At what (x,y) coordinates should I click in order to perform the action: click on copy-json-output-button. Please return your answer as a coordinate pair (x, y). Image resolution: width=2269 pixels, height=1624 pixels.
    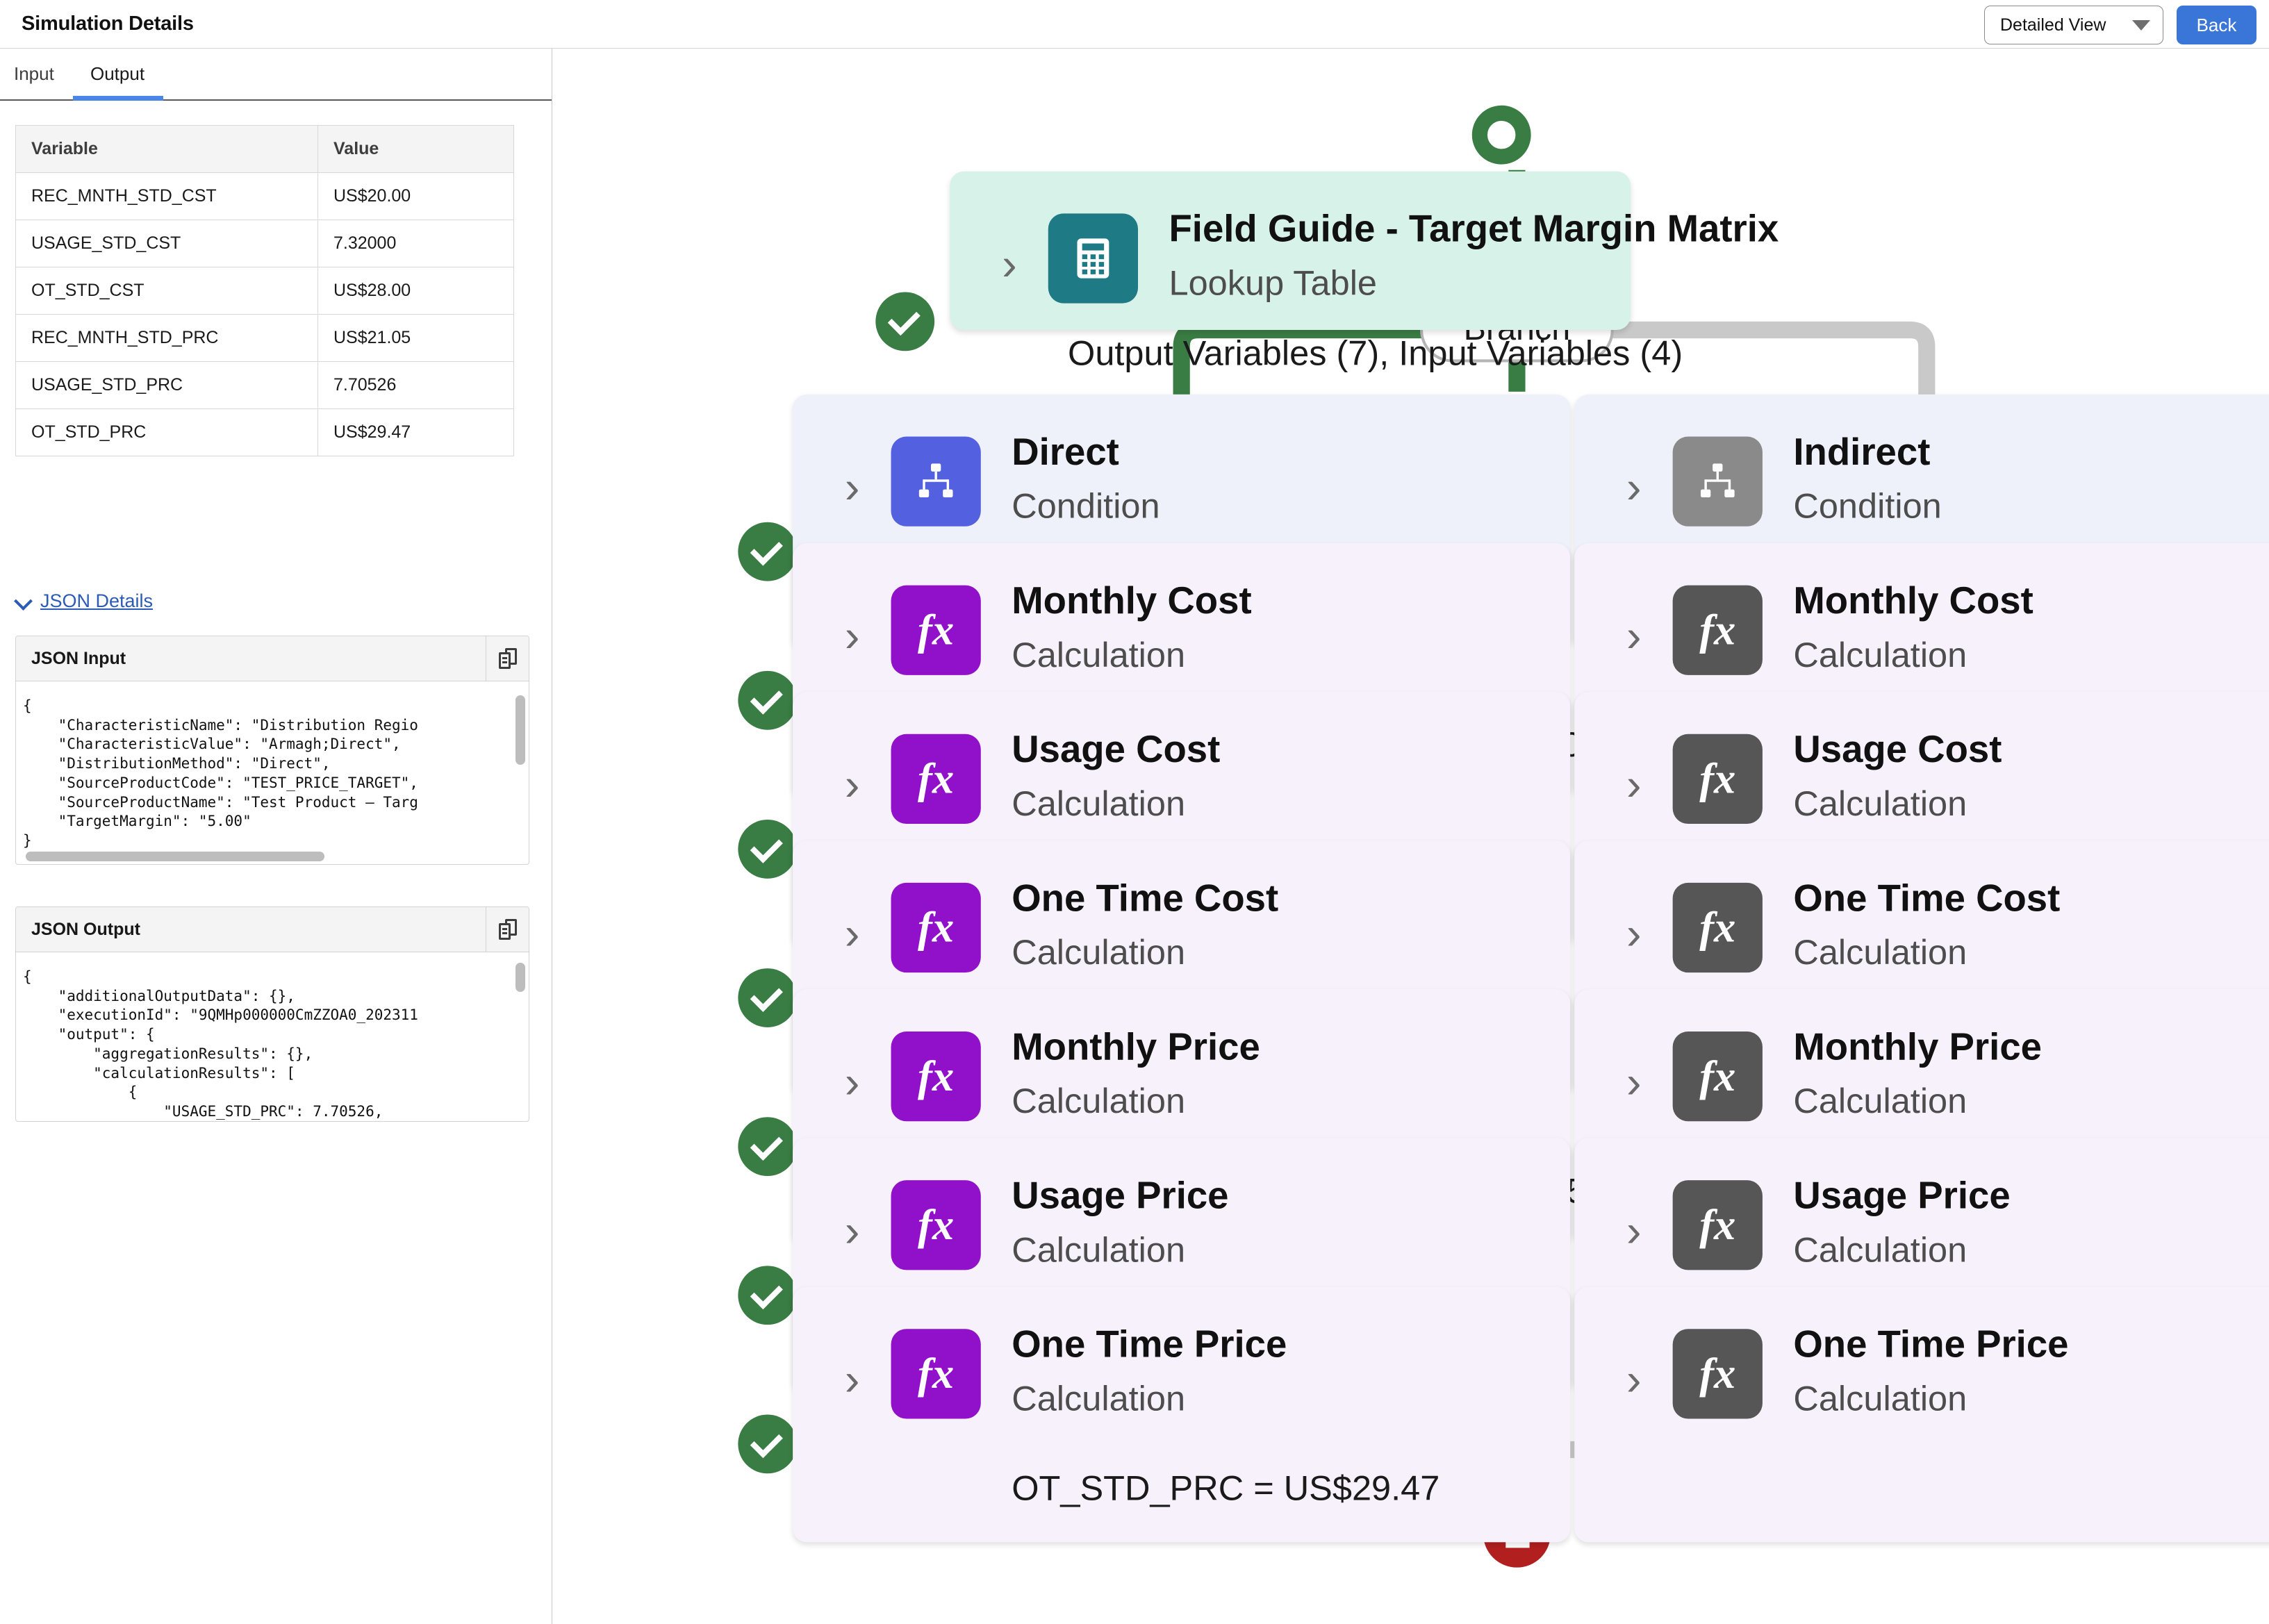
    Looking at the image, I should click on (508, 929).